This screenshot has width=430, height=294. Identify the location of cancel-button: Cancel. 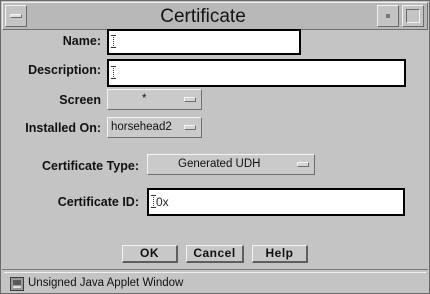
(215, 254).